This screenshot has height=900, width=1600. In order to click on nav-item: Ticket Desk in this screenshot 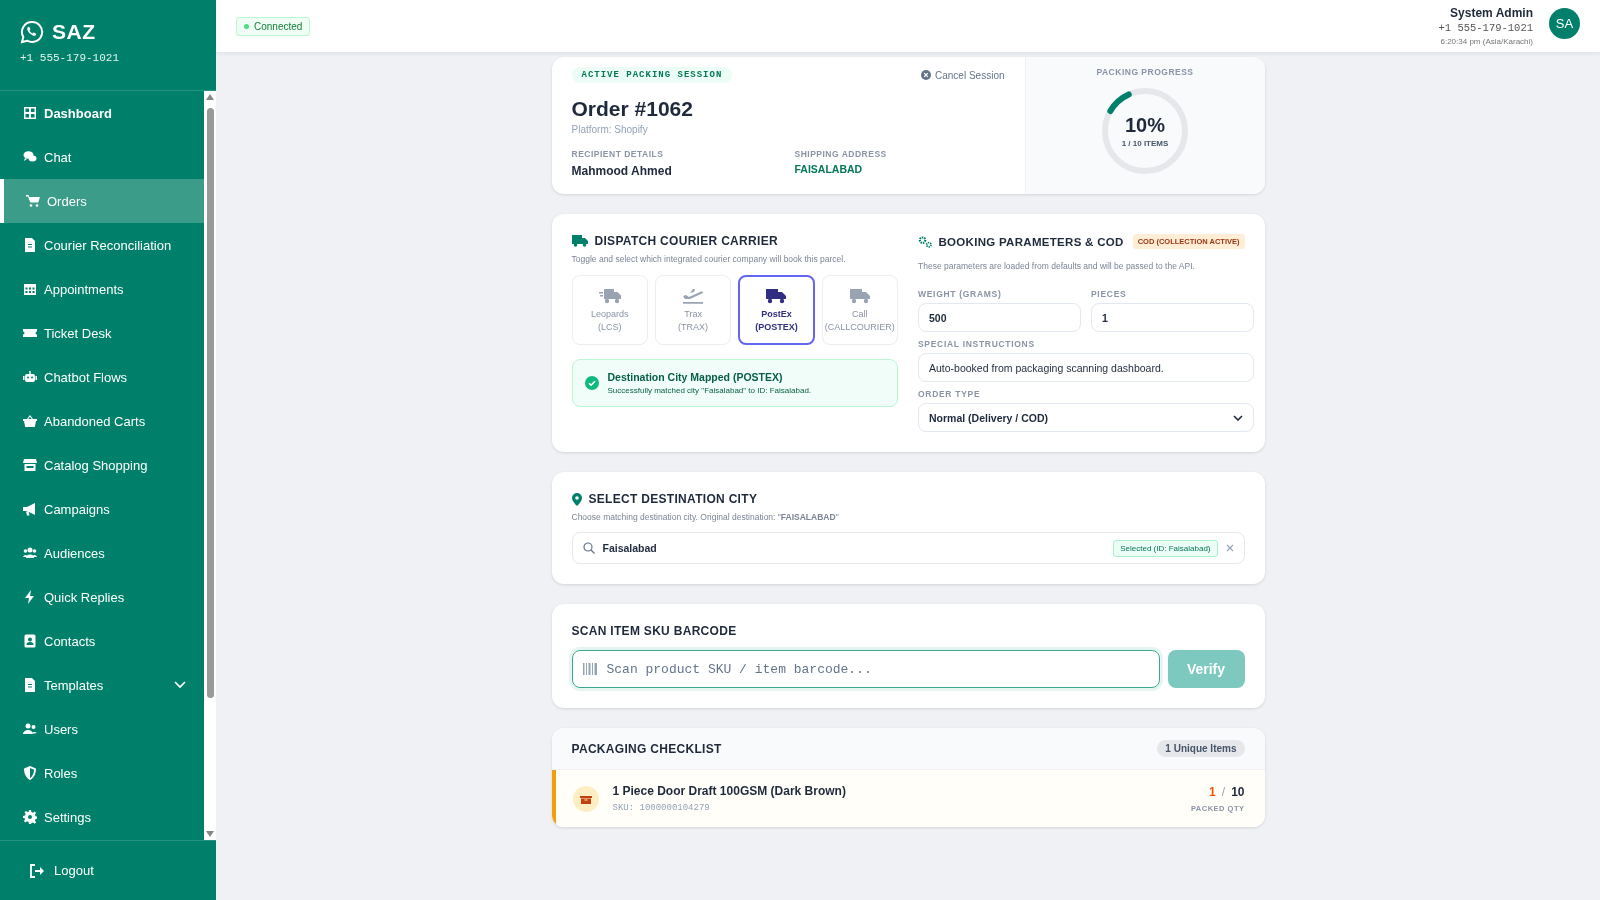, I will do `click(102, 333)`.